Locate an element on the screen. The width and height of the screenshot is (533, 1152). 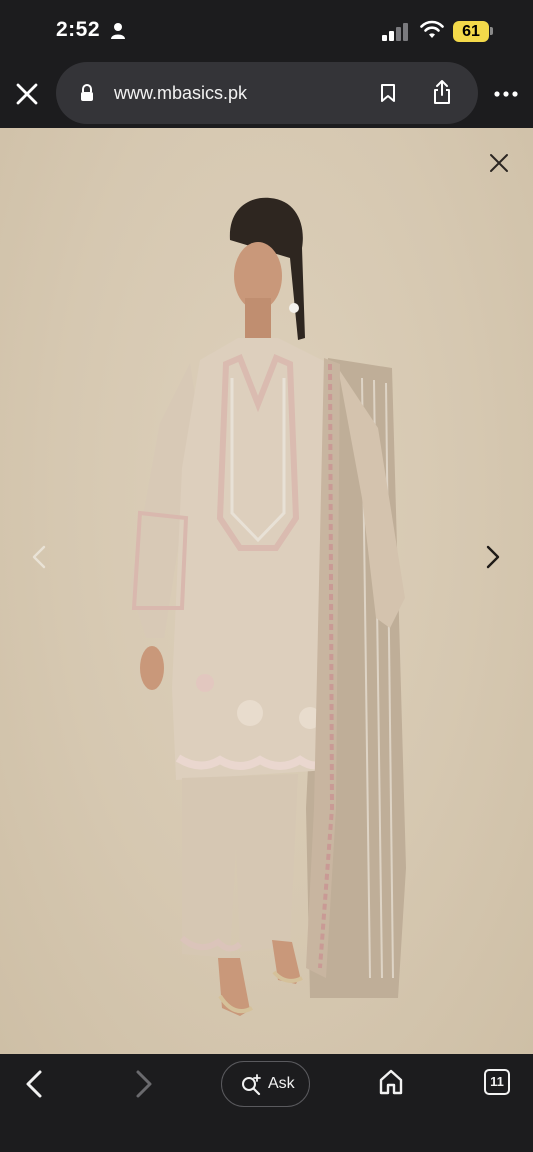
ask-button: Ask is located at coordinates (265, 1084).